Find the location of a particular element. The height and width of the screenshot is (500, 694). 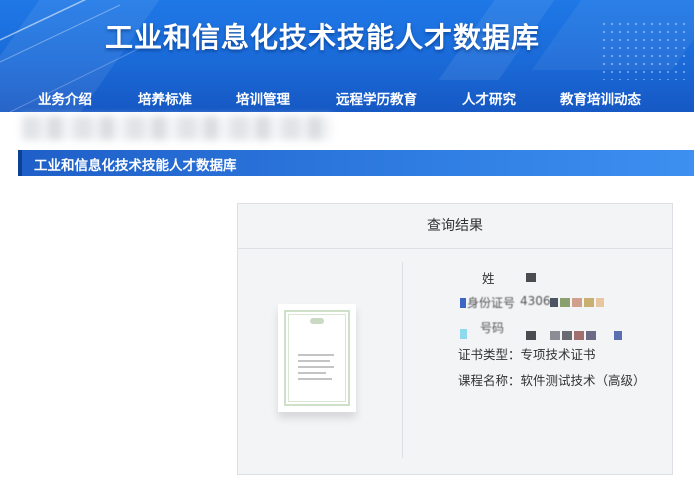

certificate-emblem-icon is located at coordinates (317, 321).